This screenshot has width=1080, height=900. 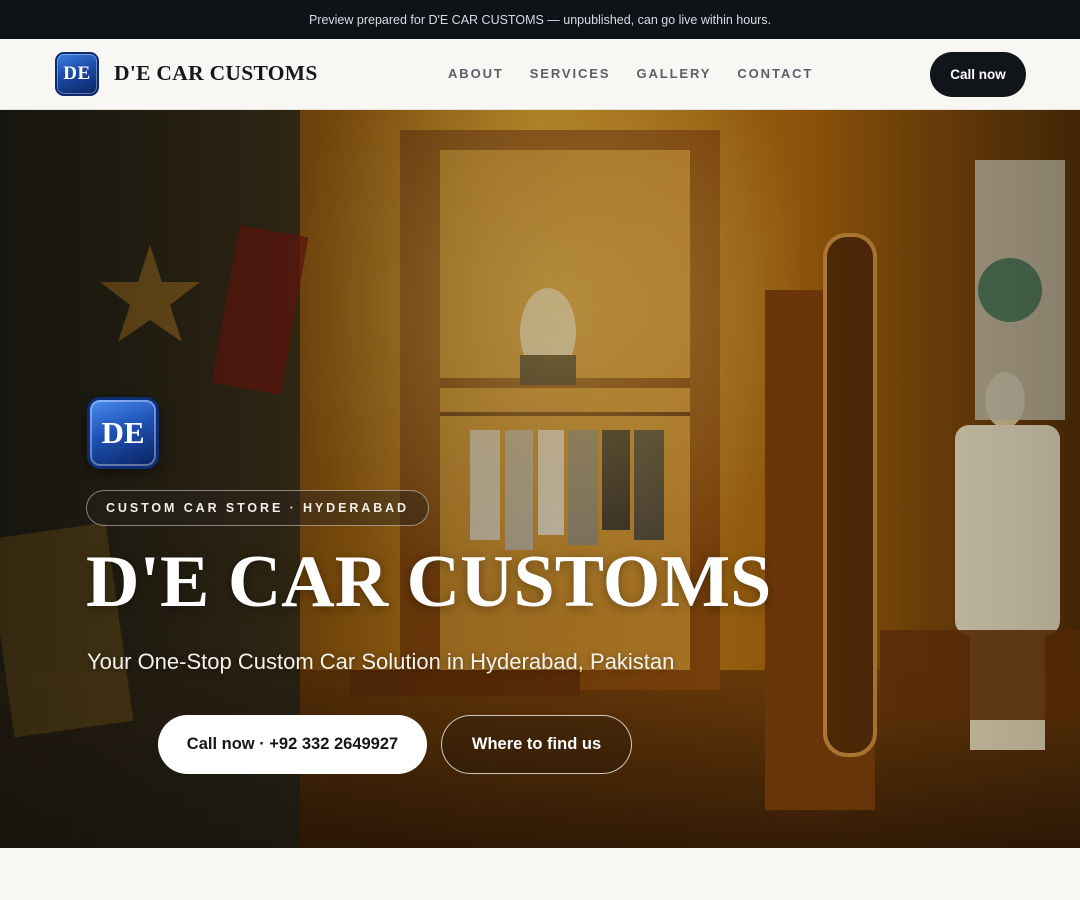 What do you see at coordinates (476, 73) in the screenshot?
I see `nav-link-about: ABOUT` at bounding box center [476, 73].